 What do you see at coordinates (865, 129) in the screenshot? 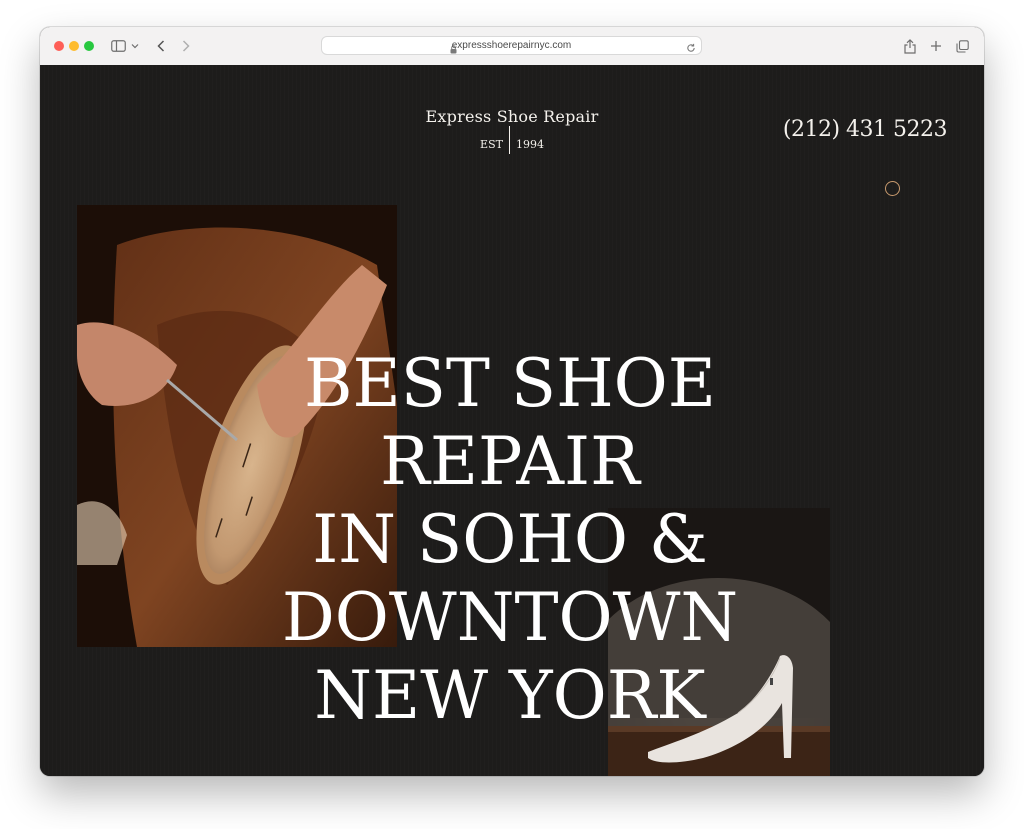
I see `phone-link: (212) 431 5223` at bounding box center [865, 129].